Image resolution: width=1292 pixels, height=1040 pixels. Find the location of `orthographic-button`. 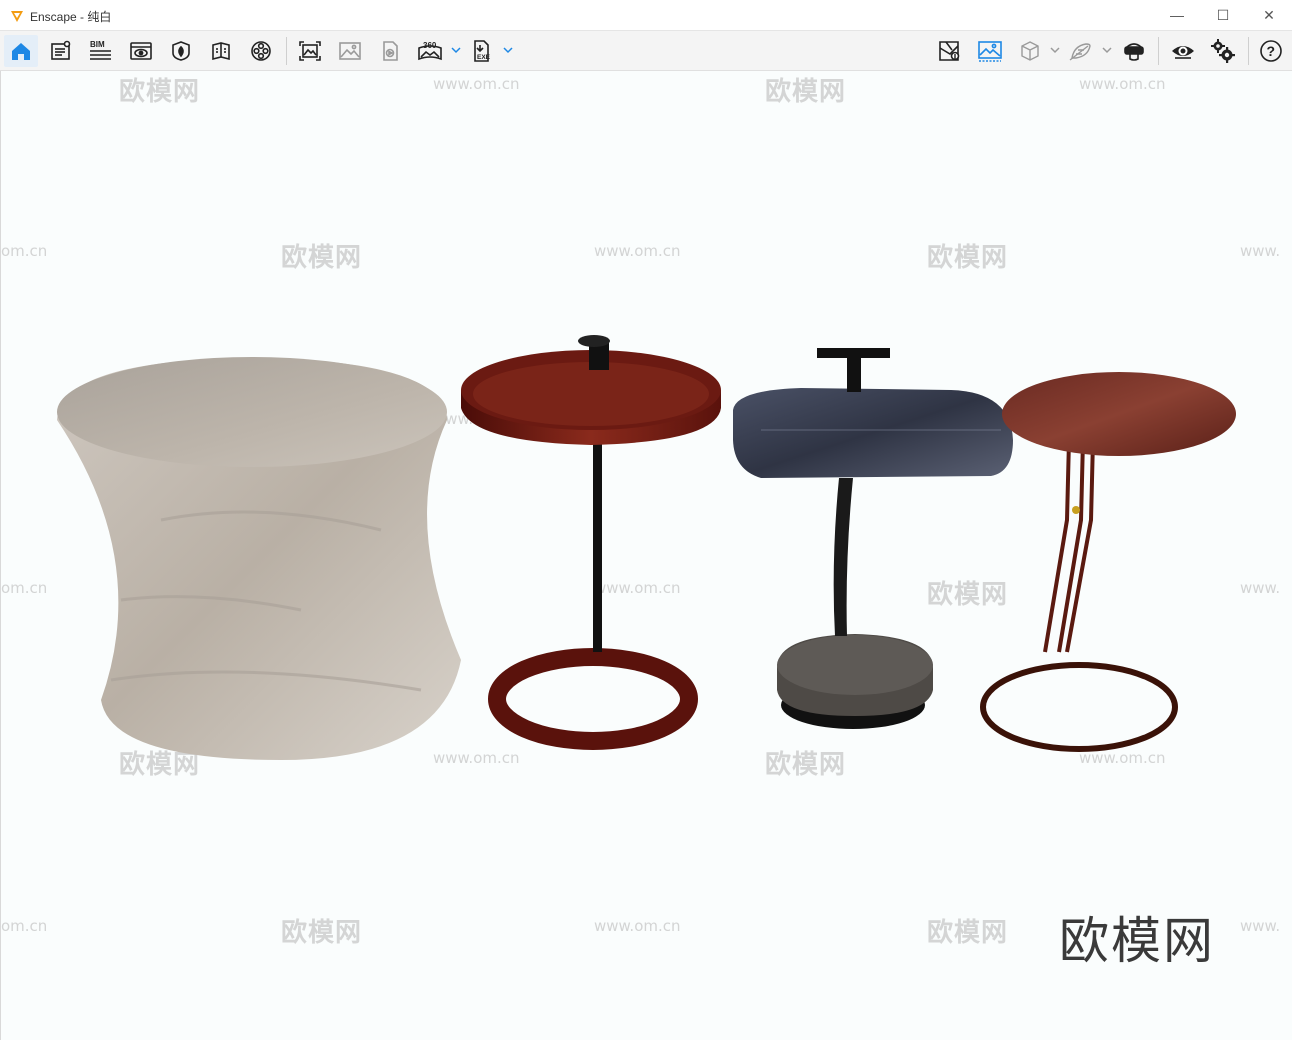

orthographic-button is located at coordinates (1081, 51).